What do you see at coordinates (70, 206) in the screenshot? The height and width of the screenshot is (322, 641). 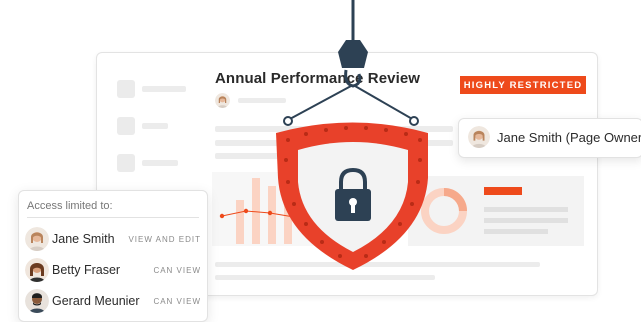 I see `access-title: Access limited to:` at bounding box center [70, 206].